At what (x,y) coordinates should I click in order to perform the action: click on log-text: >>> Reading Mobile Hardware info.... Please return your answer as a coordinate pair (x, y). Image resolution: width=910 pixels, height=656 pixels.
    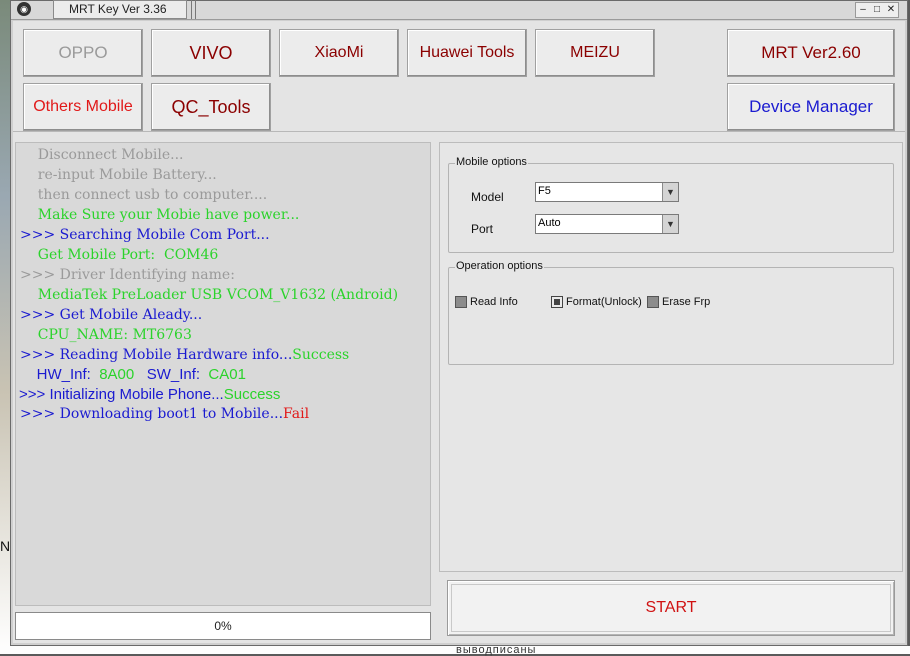
    Looking at the image, I should click on (156, 355).